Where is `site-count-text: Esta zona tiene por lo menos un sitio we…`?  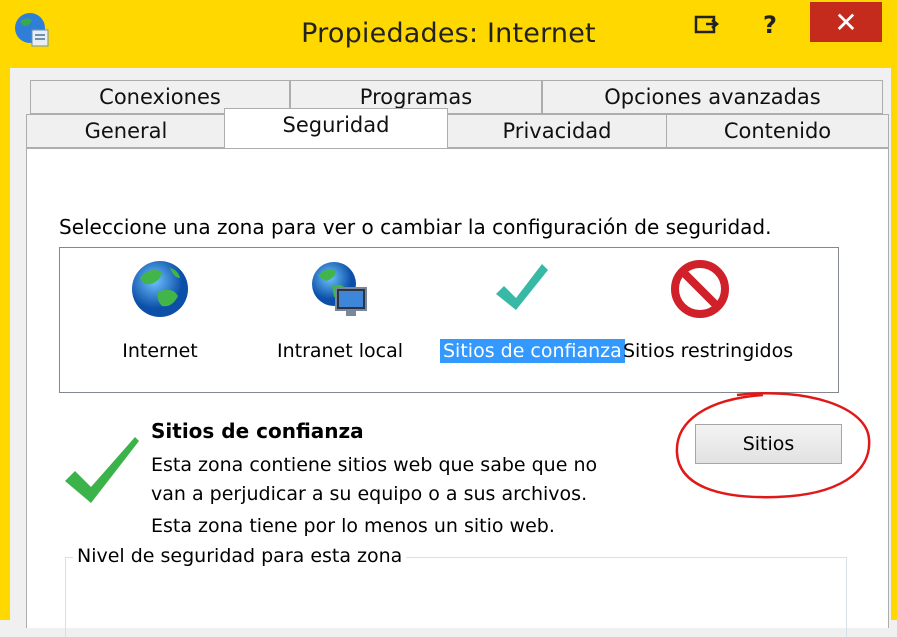 site-count-text: Esta zona tiene por lo menos un sitio we… is located at coordinates (353, 526).